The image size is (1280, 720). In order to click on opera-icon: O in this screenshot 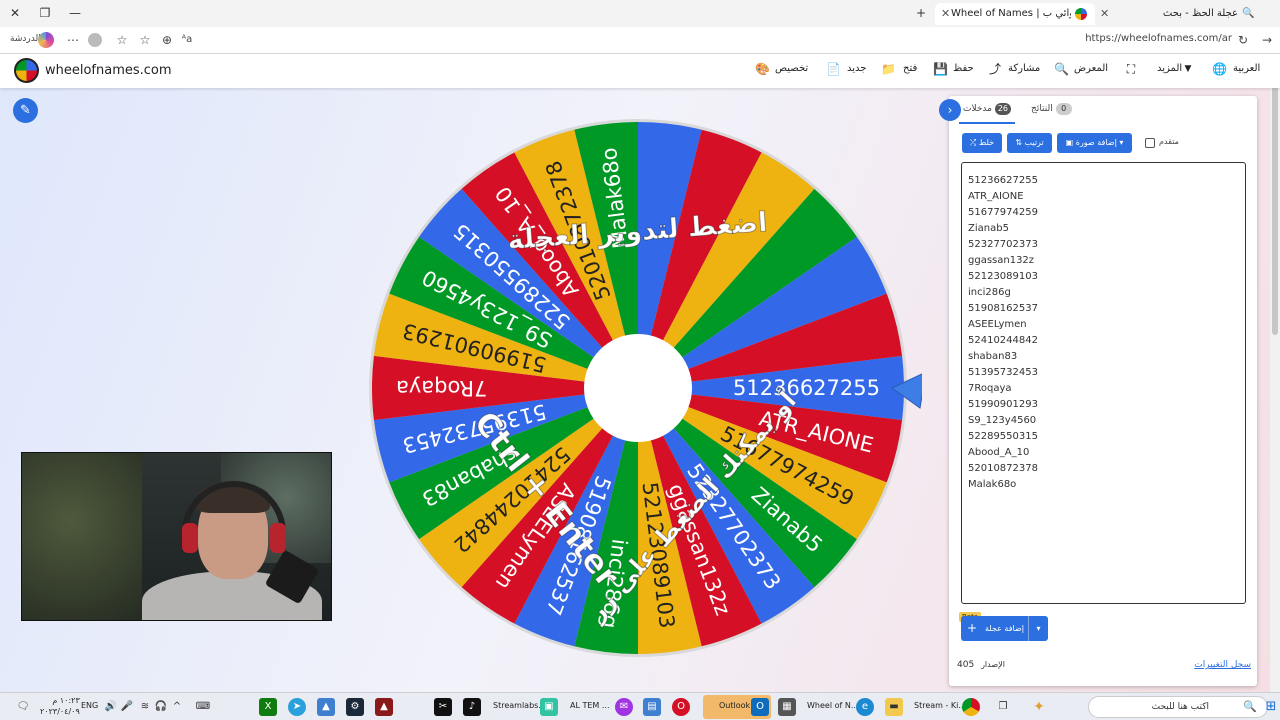, I will do `click(681, 707)`.